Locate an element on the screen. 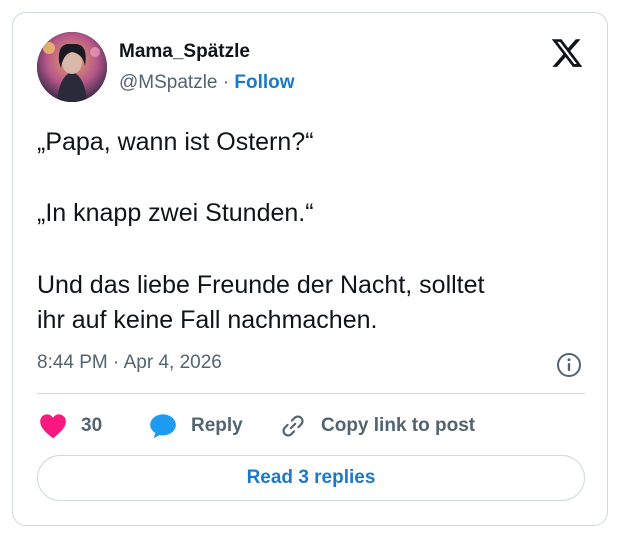  divider is located at coordinates (311, 393).